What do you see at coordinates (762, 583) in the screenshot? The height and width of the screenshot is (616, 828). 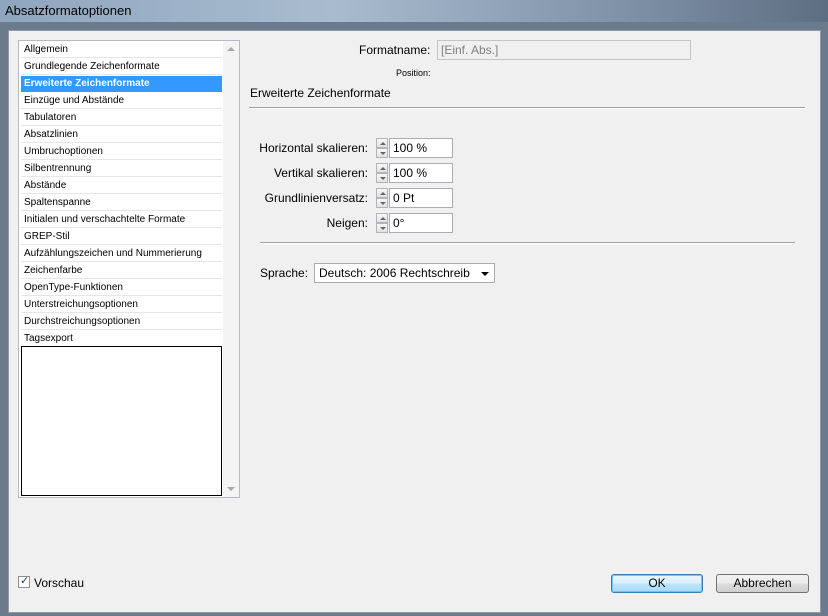 I see `cancel-button: Abbrechen` at bounding box center [762, 583].